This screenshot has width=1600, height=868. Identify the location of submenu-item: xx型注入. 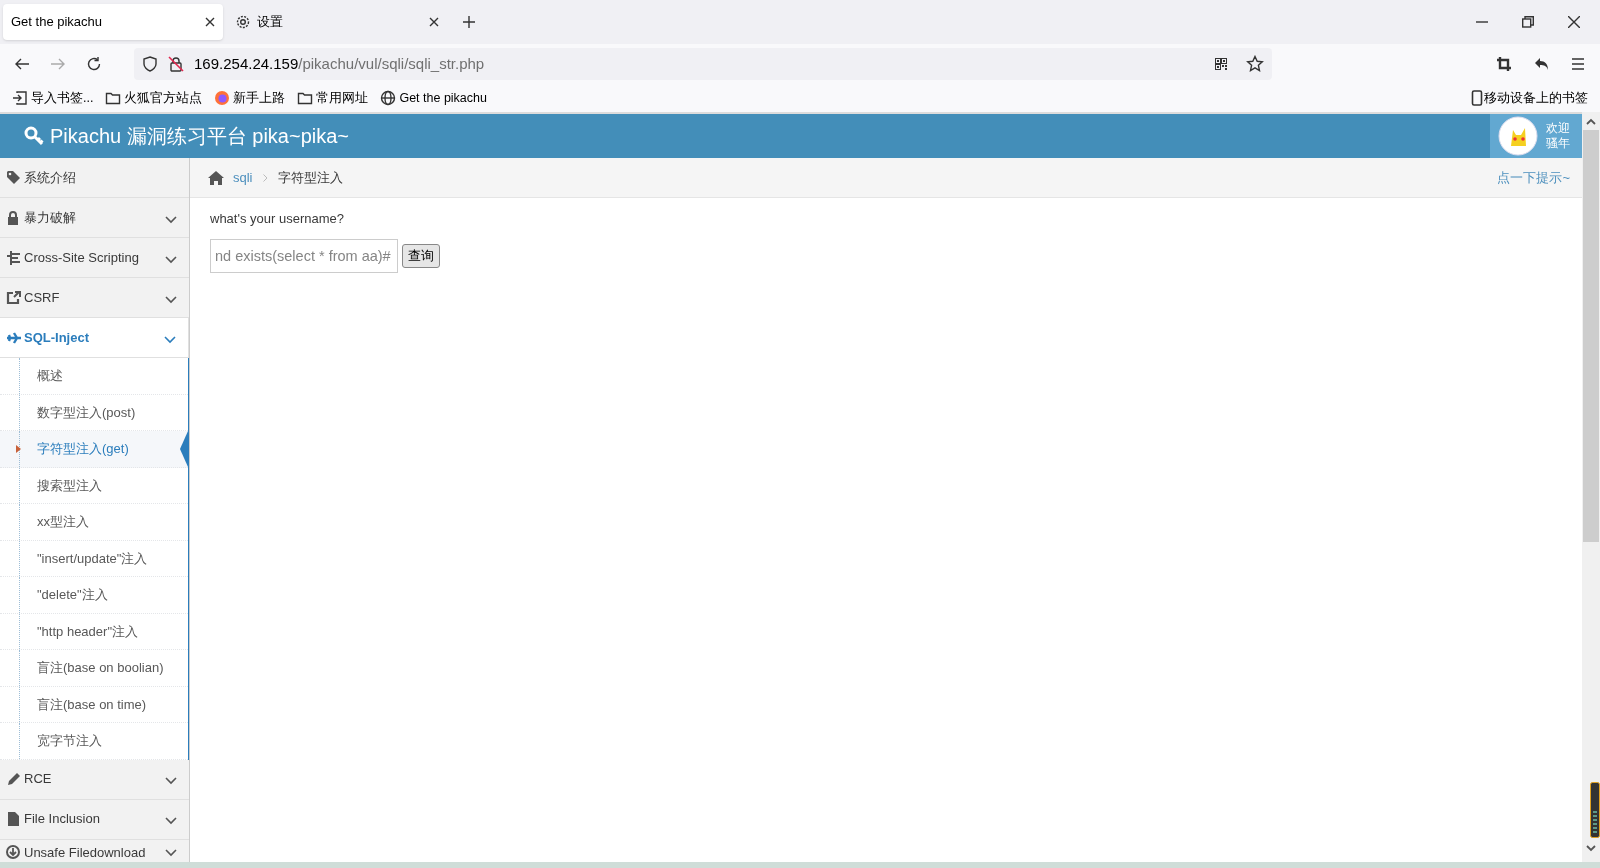
(94, 522).